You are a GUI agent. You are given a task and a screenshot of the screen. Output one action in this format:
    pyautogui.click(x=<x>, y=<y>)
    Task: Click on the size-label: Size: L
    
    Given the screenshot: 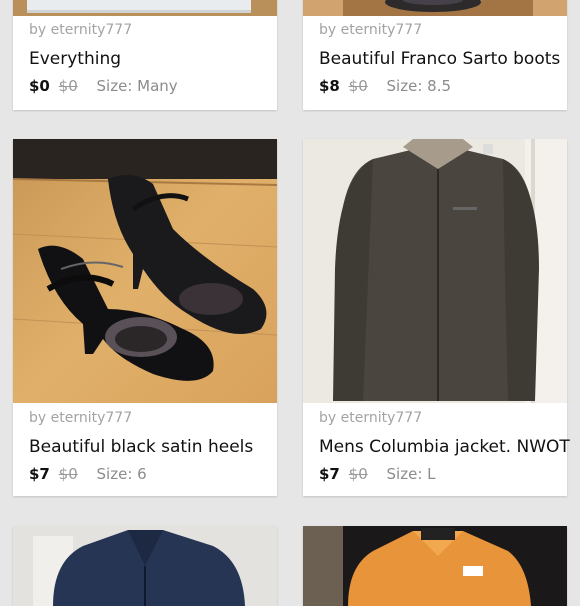 What is the action you would take?
    pyautogui.click(x=411, y=474)
    